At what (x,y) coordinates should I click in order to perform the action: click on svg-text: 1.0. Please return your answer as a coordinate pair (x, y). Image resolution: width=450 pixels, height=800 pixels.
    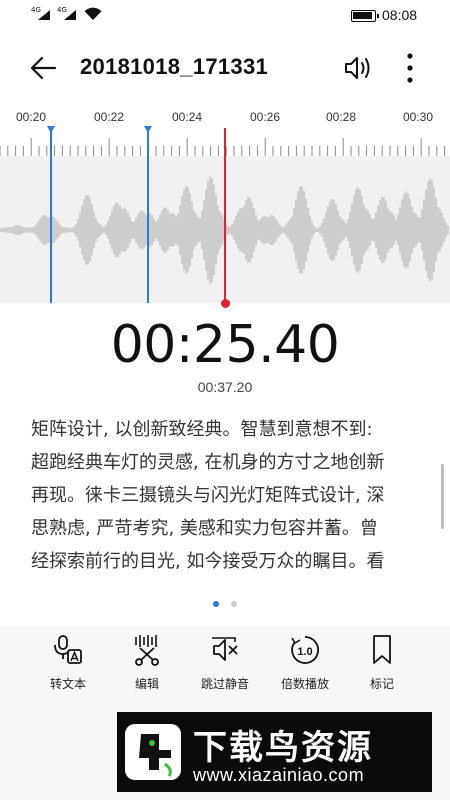
    Looking at the image, I should click on (304, 652).